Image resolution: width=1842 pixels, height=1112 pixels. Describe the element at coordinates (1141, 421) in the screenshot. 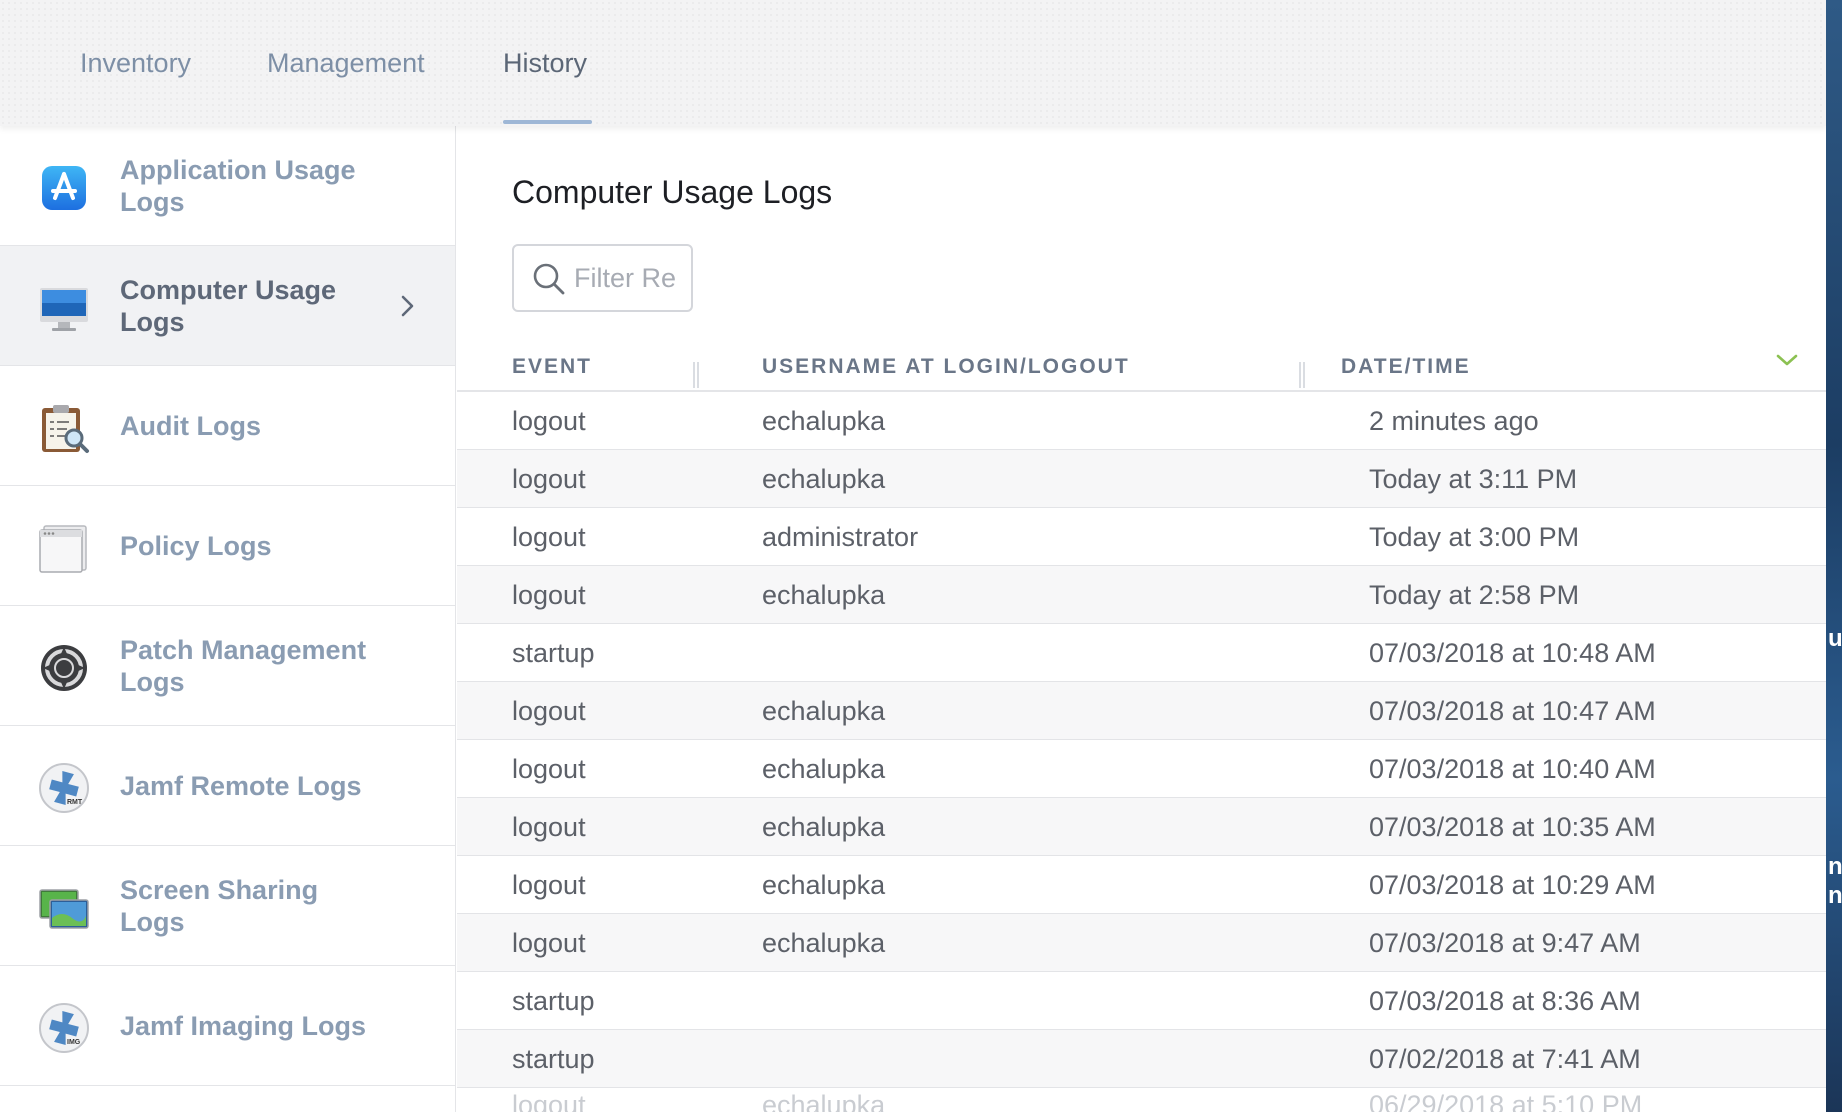

I see `table-row: logout echalupka 2 minutes ago` at that location.